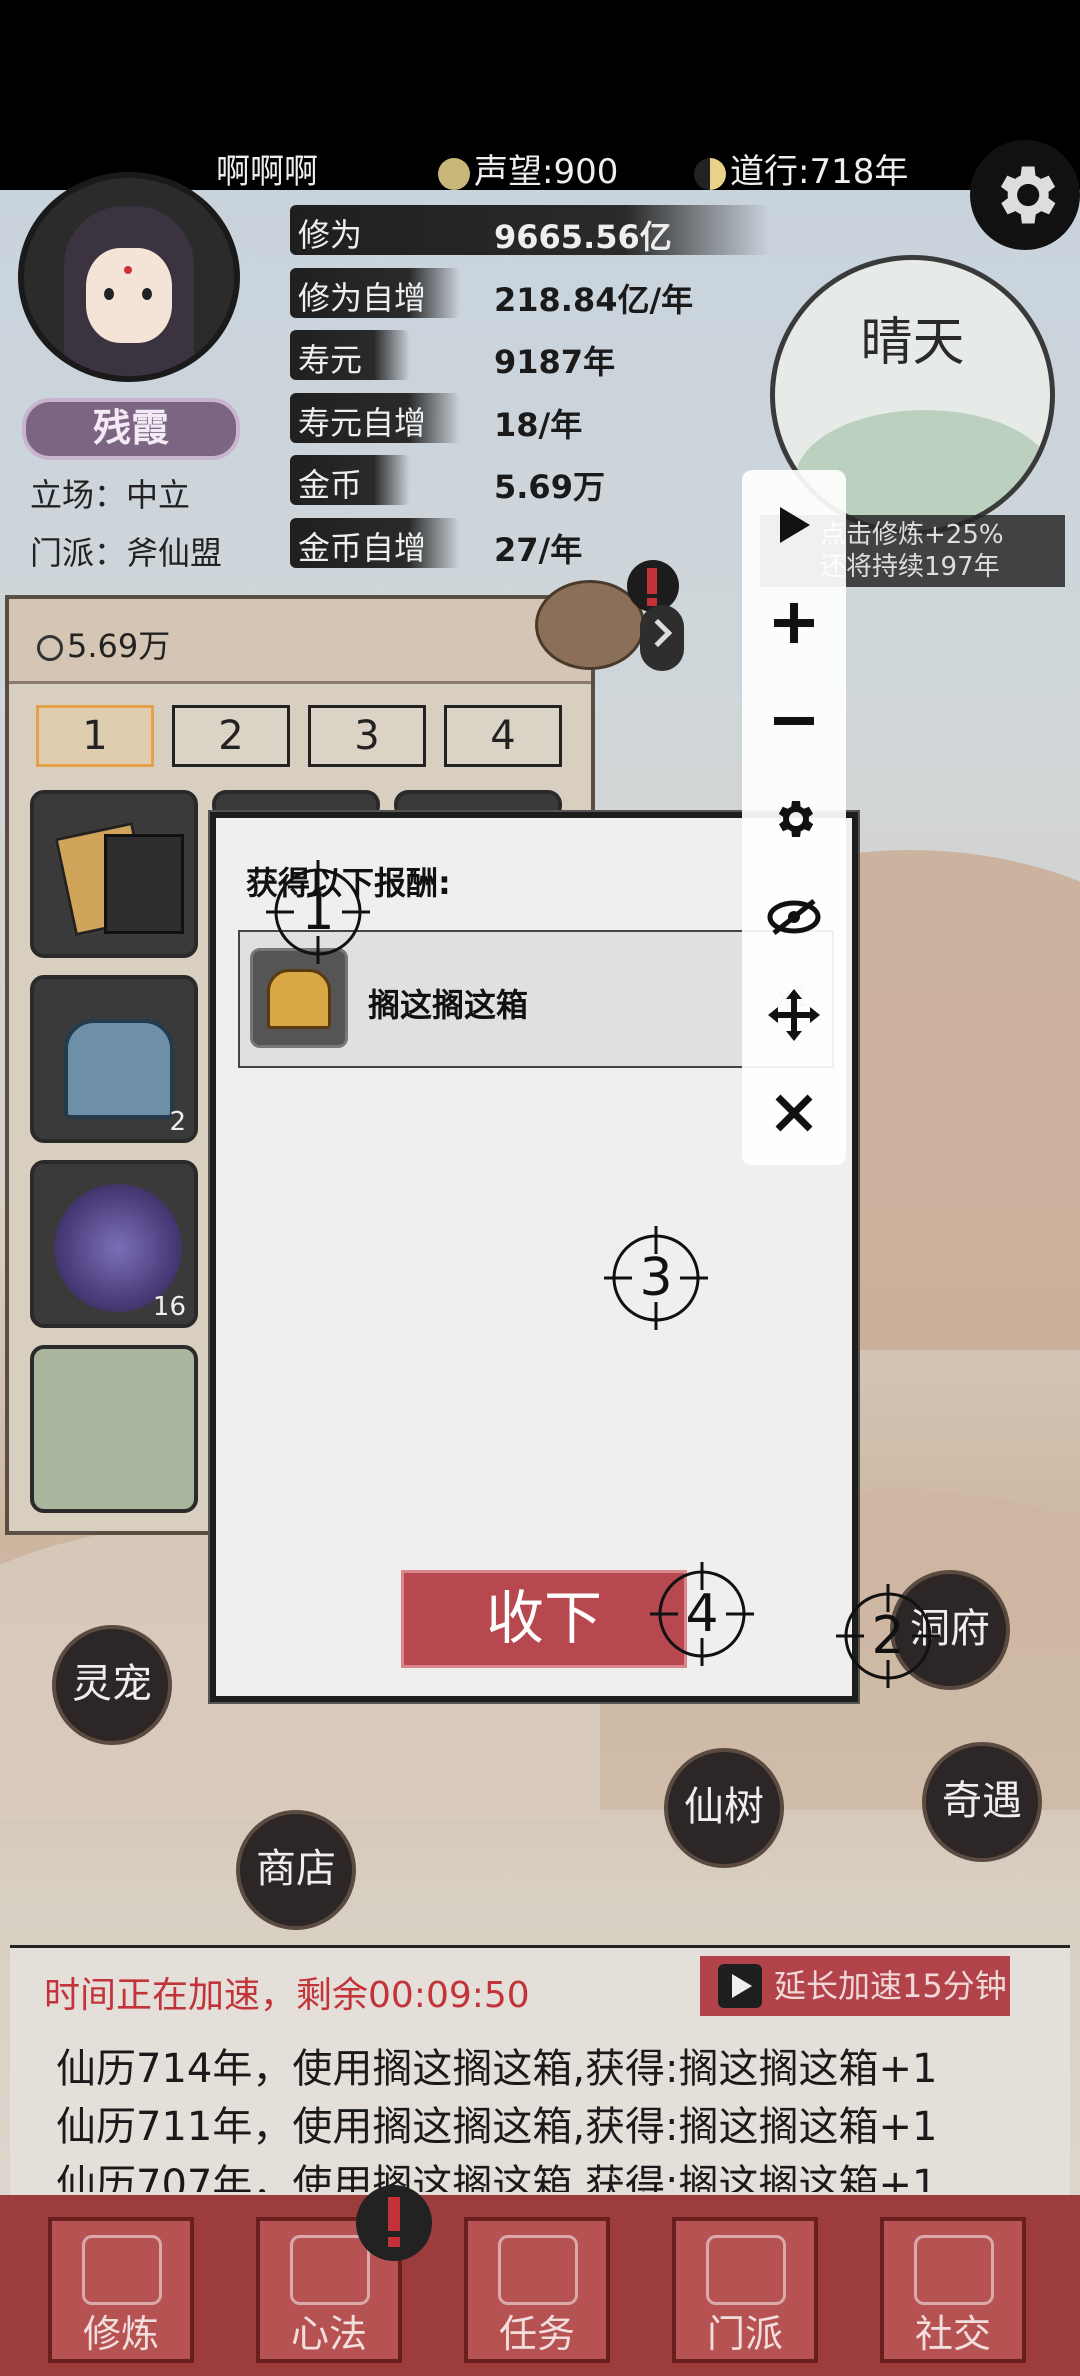  What do you see at coordinates (982, 1802) in the screenshot?
I see `adventure-button: 奇遇` at bounding box center [982, 1802].